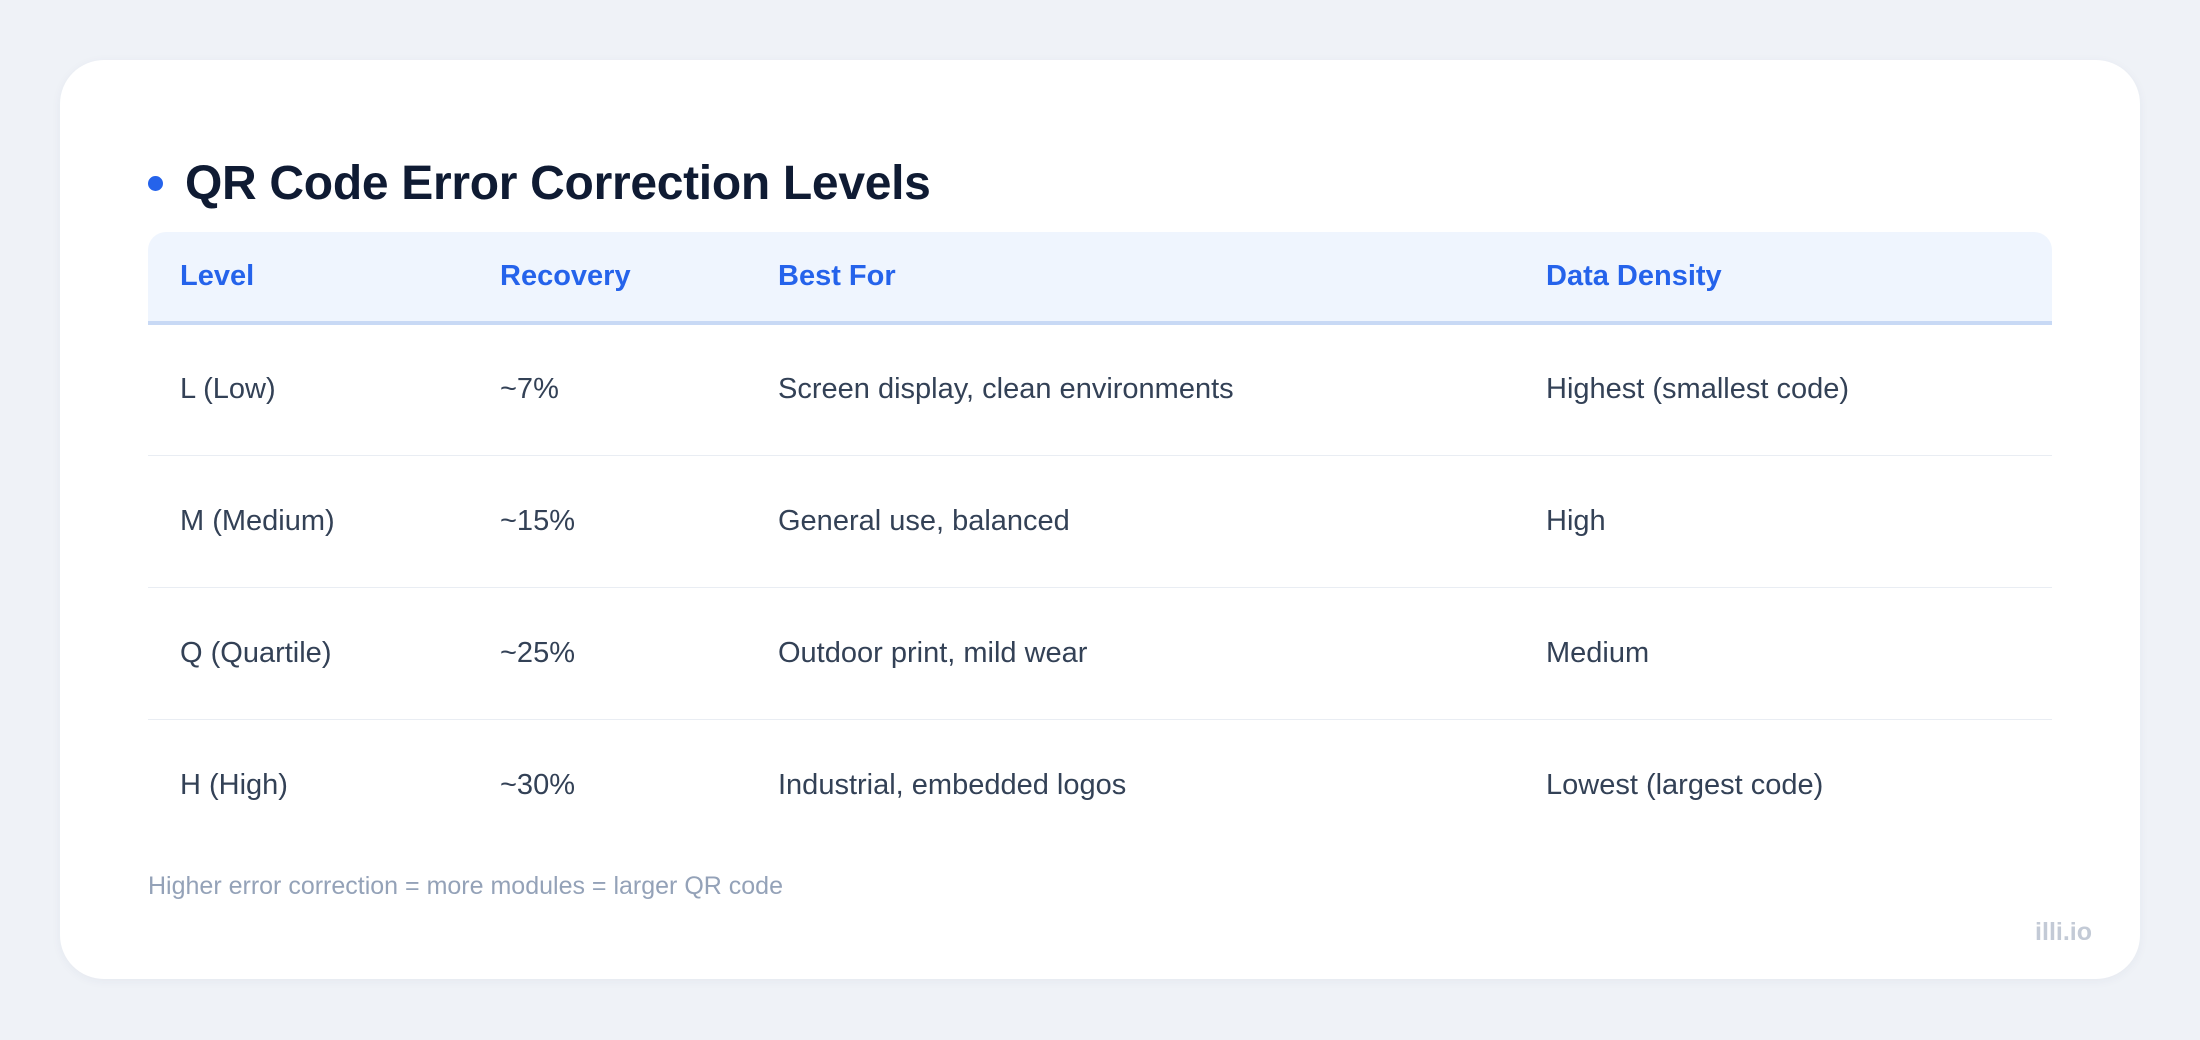 The image size is (2200, 1040). I want to click on page-title: QR Code Error Correction Levels, so click(558, 183).